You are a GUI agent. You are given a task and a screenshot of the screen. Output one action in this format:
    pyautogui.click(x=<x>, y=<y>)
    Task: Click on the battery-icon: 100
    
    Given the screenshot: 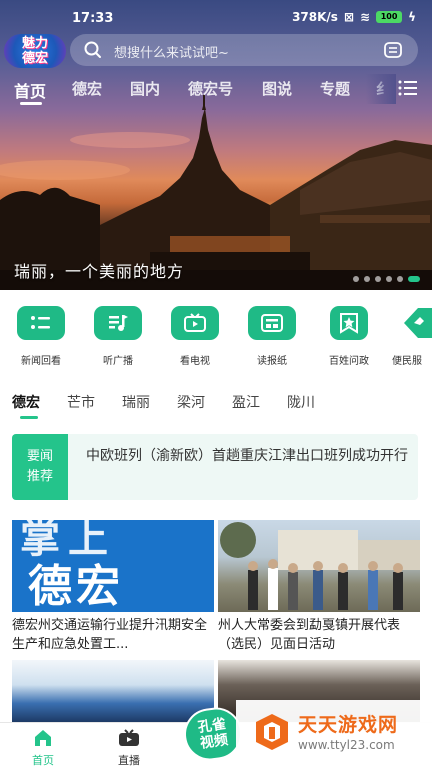 What is the action you would take?
    pyautogui.click(x=389, y=17)
    